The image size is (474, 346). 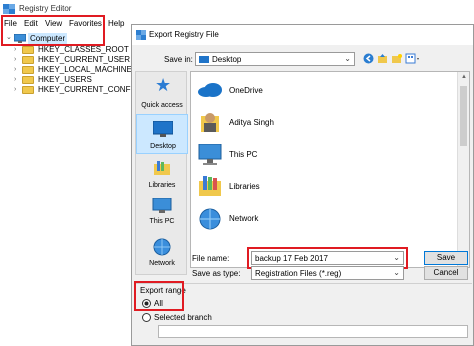 I want to click on tree-item-computer: ⌄ Computer, so click(x=56, y=38).